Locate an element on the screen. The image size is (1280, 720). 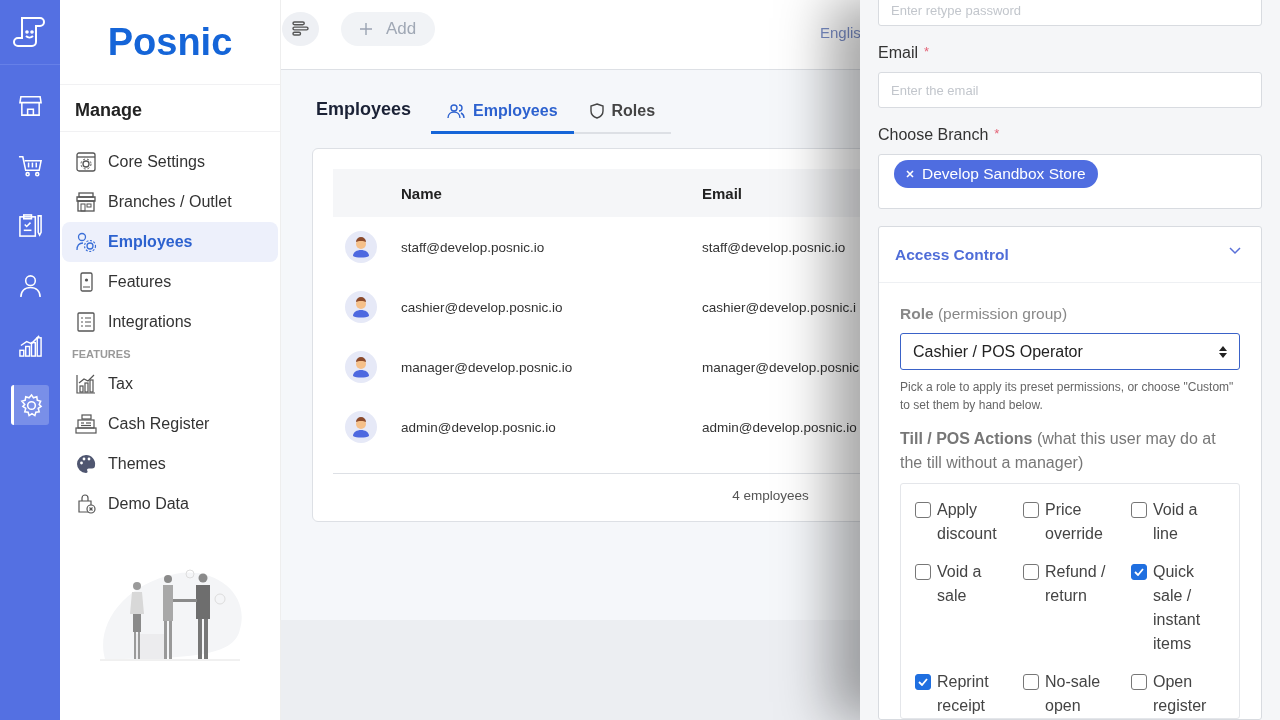
checkbox-label: Reprint receipt is located at coordinates (963, 694).